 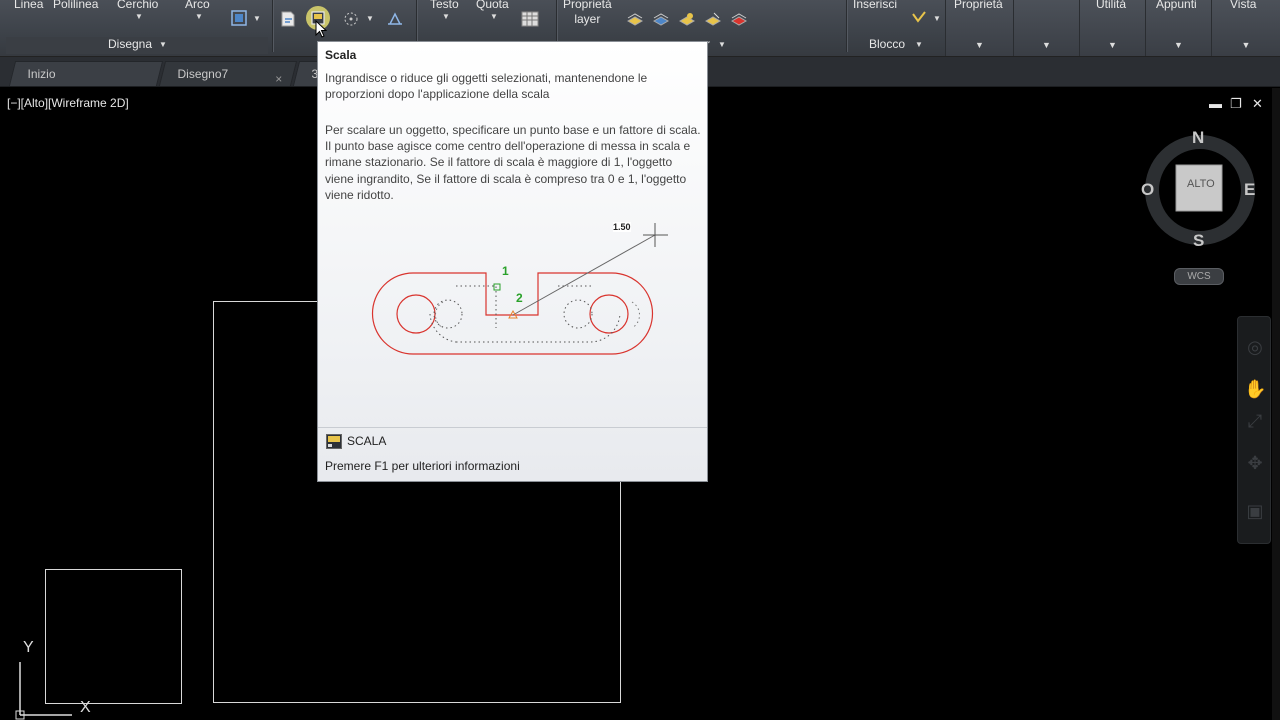 I want to click on insert-tool-label: Inserisci, so click(x=875, y=5).